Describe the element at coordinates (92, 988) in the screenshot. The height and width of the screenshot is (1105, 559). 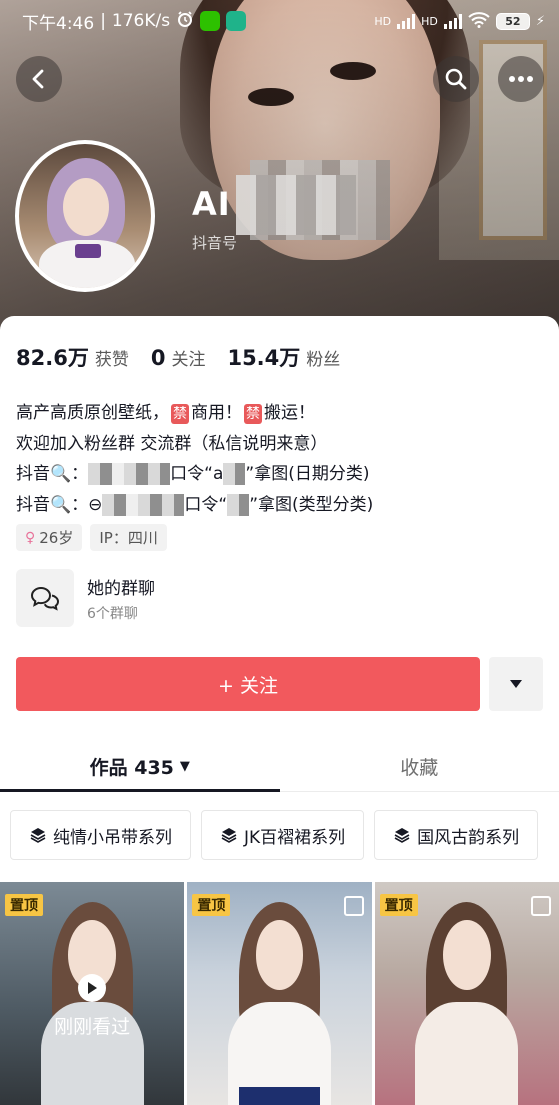
I see `play-icon` at that location.